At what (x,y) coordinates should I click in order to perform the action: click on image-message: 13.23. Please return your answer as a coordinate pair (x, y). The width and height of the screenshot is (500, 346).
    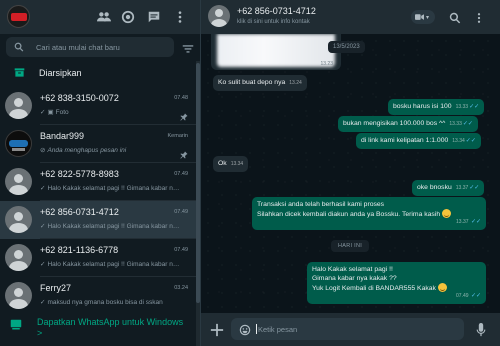
    Looking at the image, I should click on (276, 52).